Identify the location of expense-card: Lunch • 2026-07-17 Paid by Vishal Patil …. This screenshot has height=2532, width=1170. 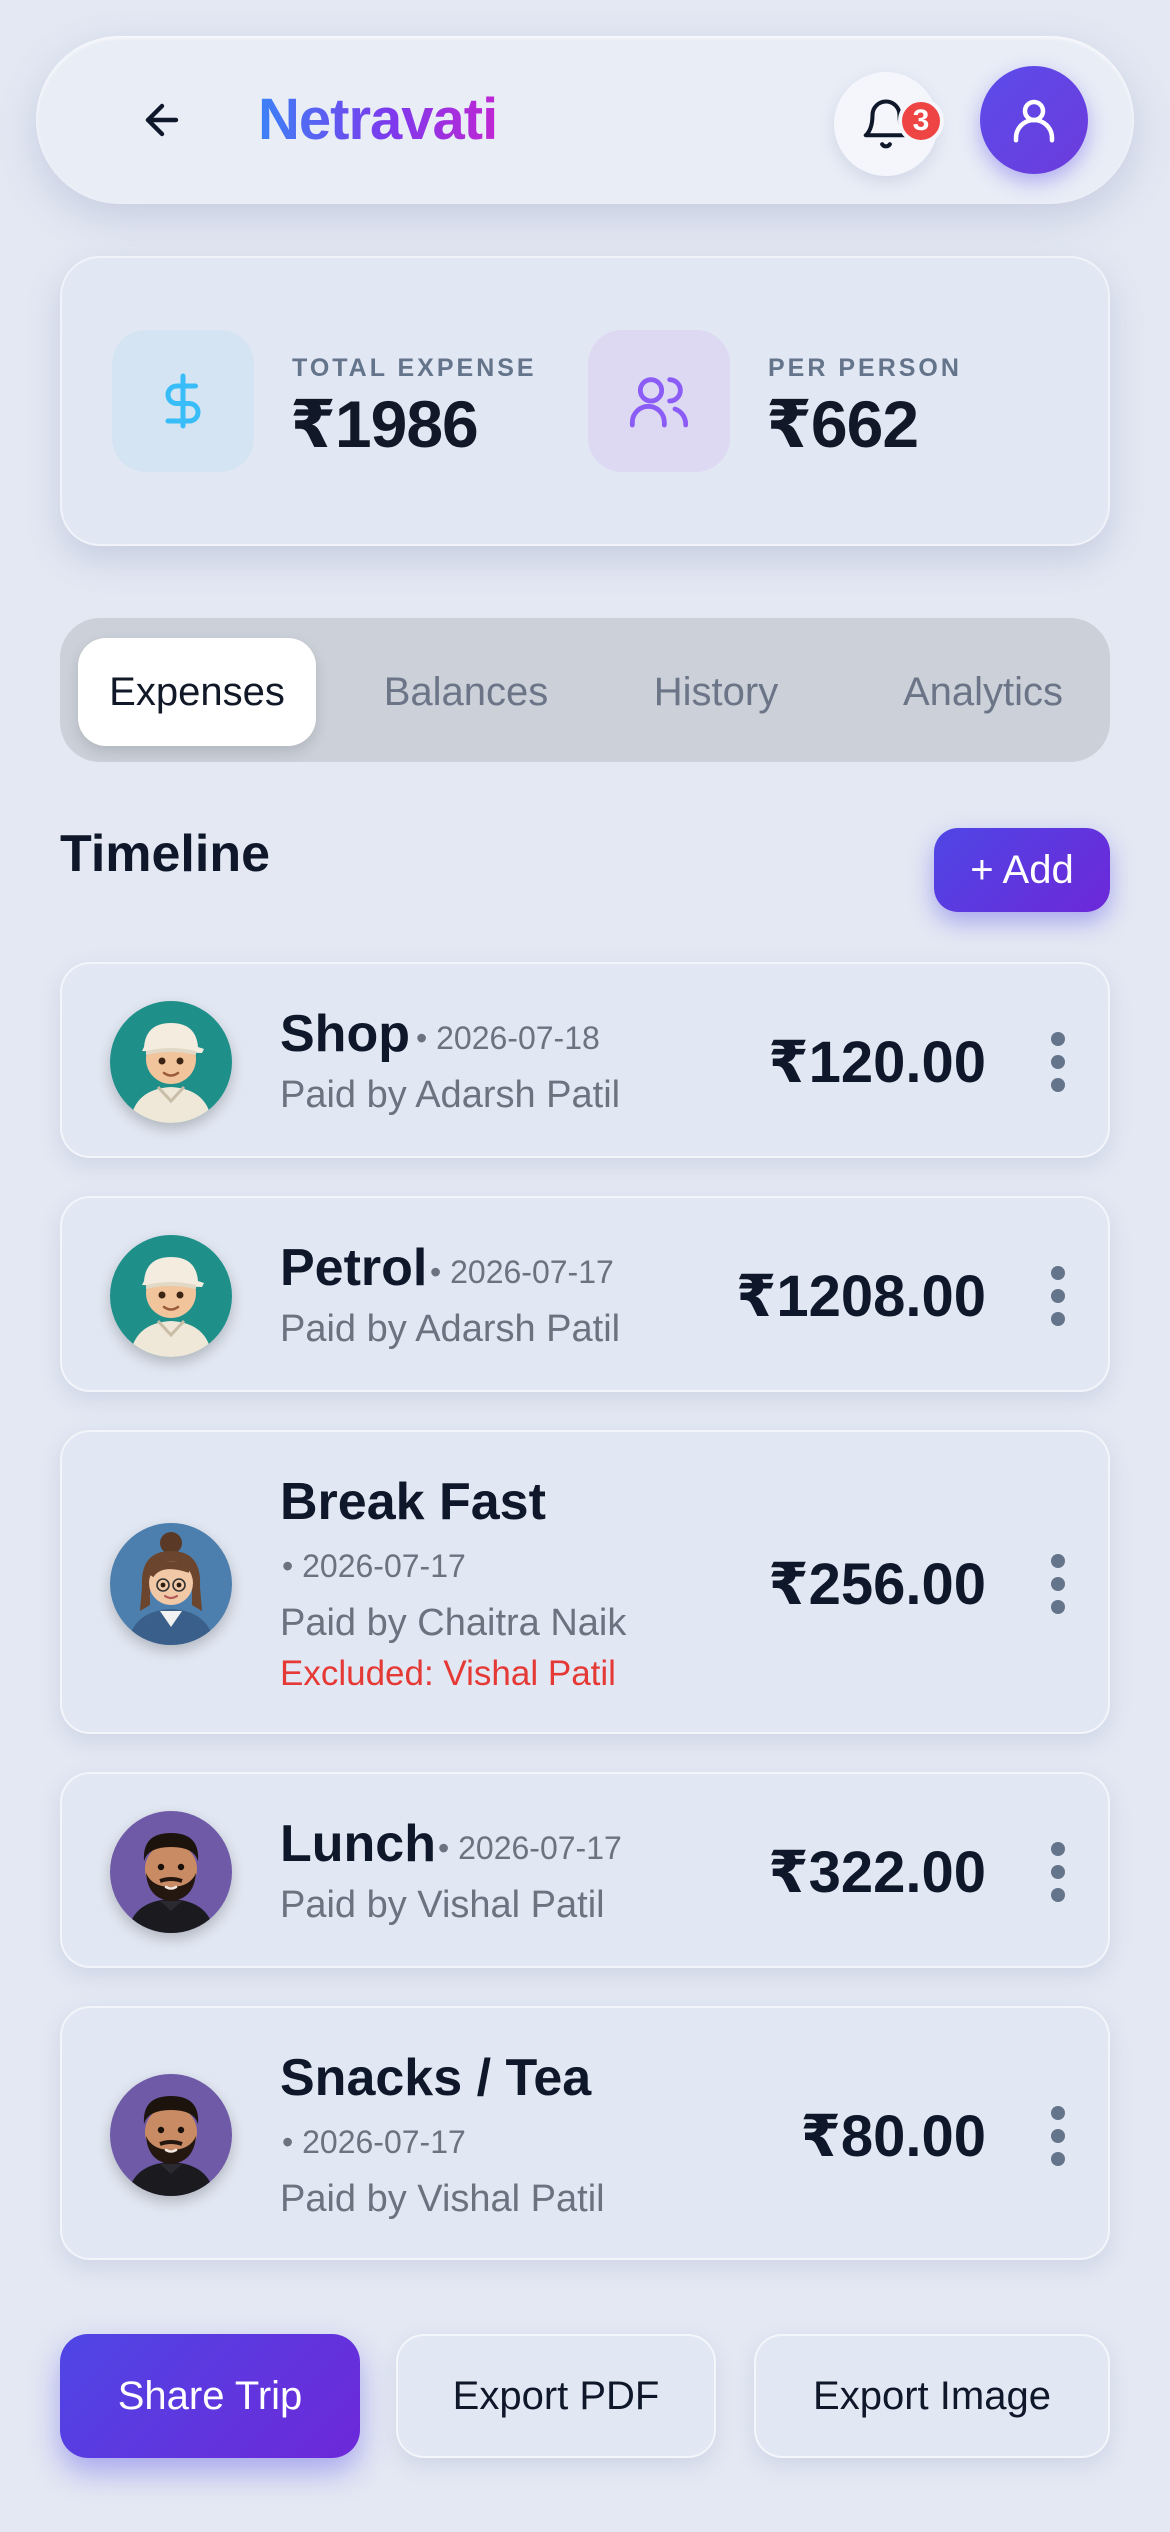
(585, 1870).